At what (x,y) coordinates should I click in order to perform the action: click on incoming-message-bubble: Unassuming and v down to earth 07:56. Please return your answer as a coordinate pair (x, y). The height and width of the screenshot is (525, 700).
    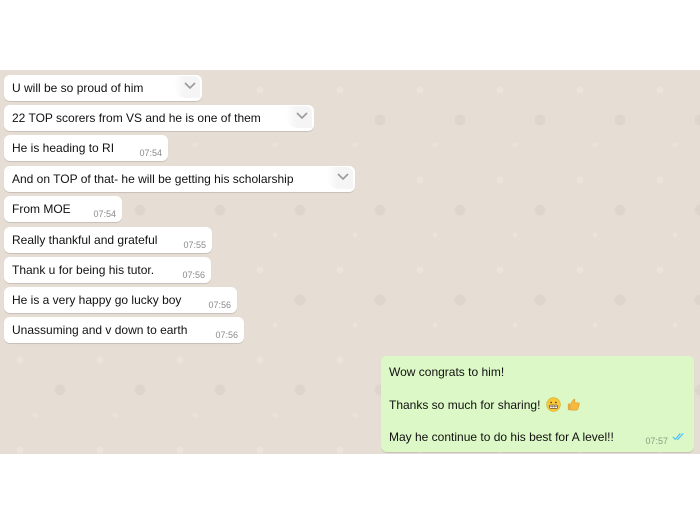
    Looking at the image, I should click on (124, 330).